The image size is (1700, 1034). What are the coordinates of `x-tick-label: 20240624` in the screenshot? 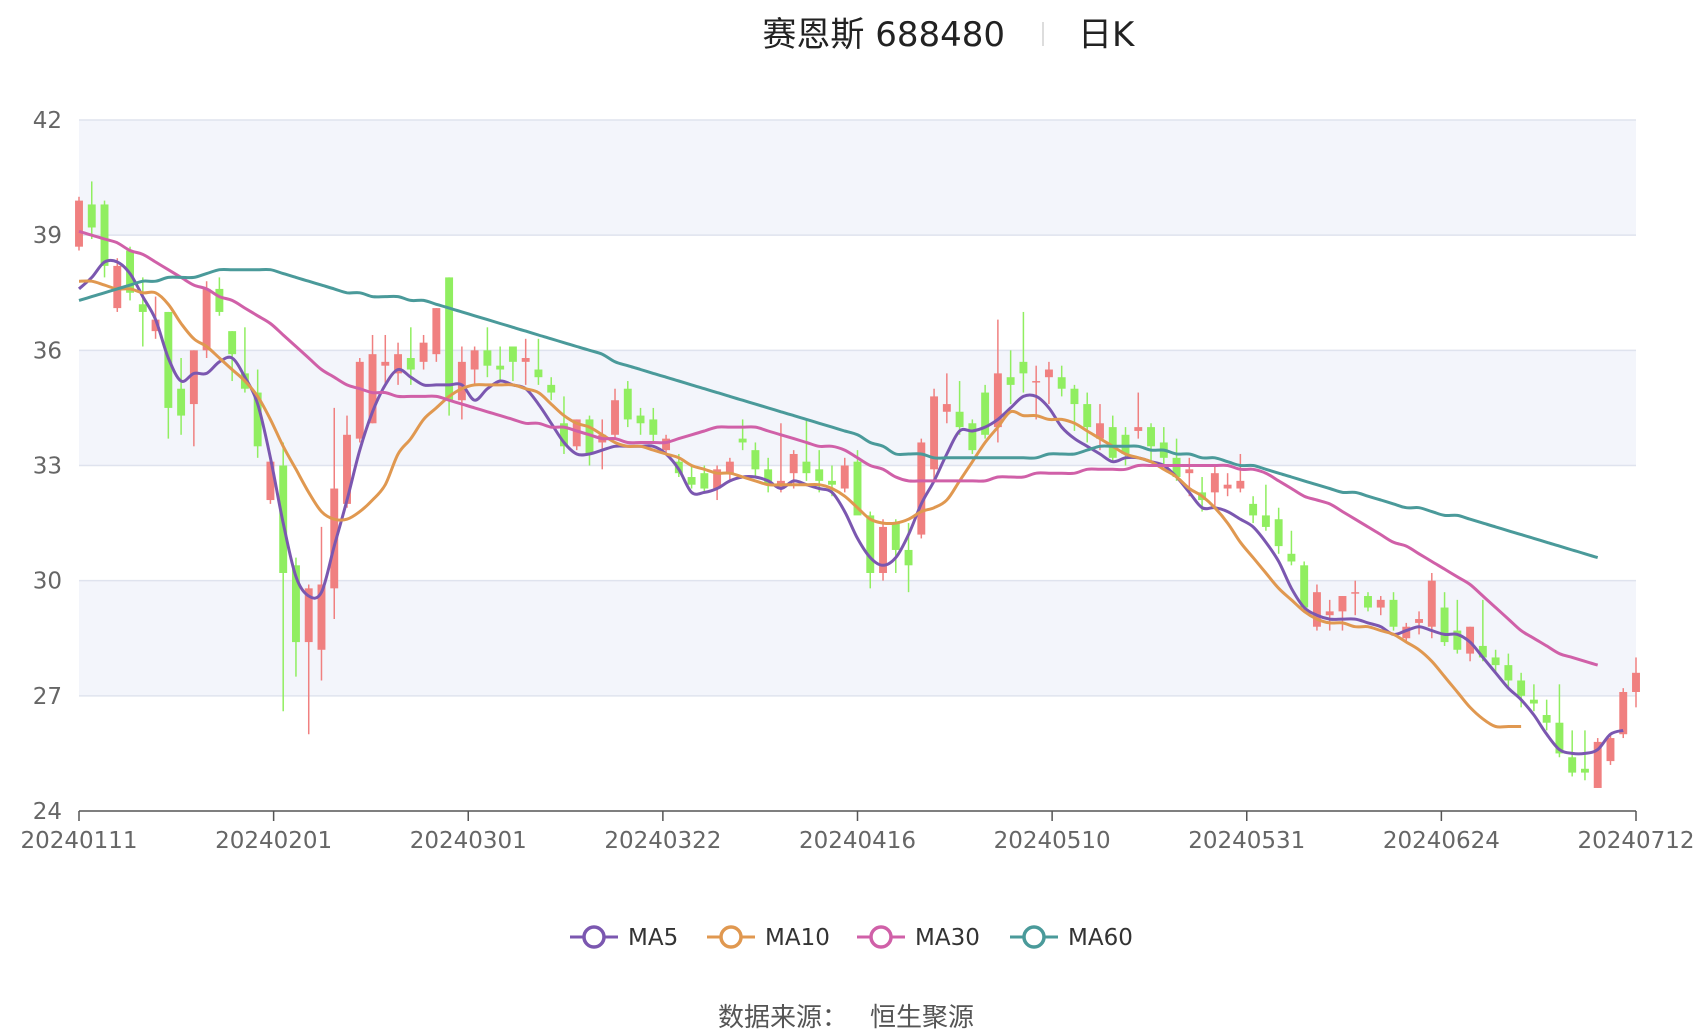 It's located at (1441, 841).